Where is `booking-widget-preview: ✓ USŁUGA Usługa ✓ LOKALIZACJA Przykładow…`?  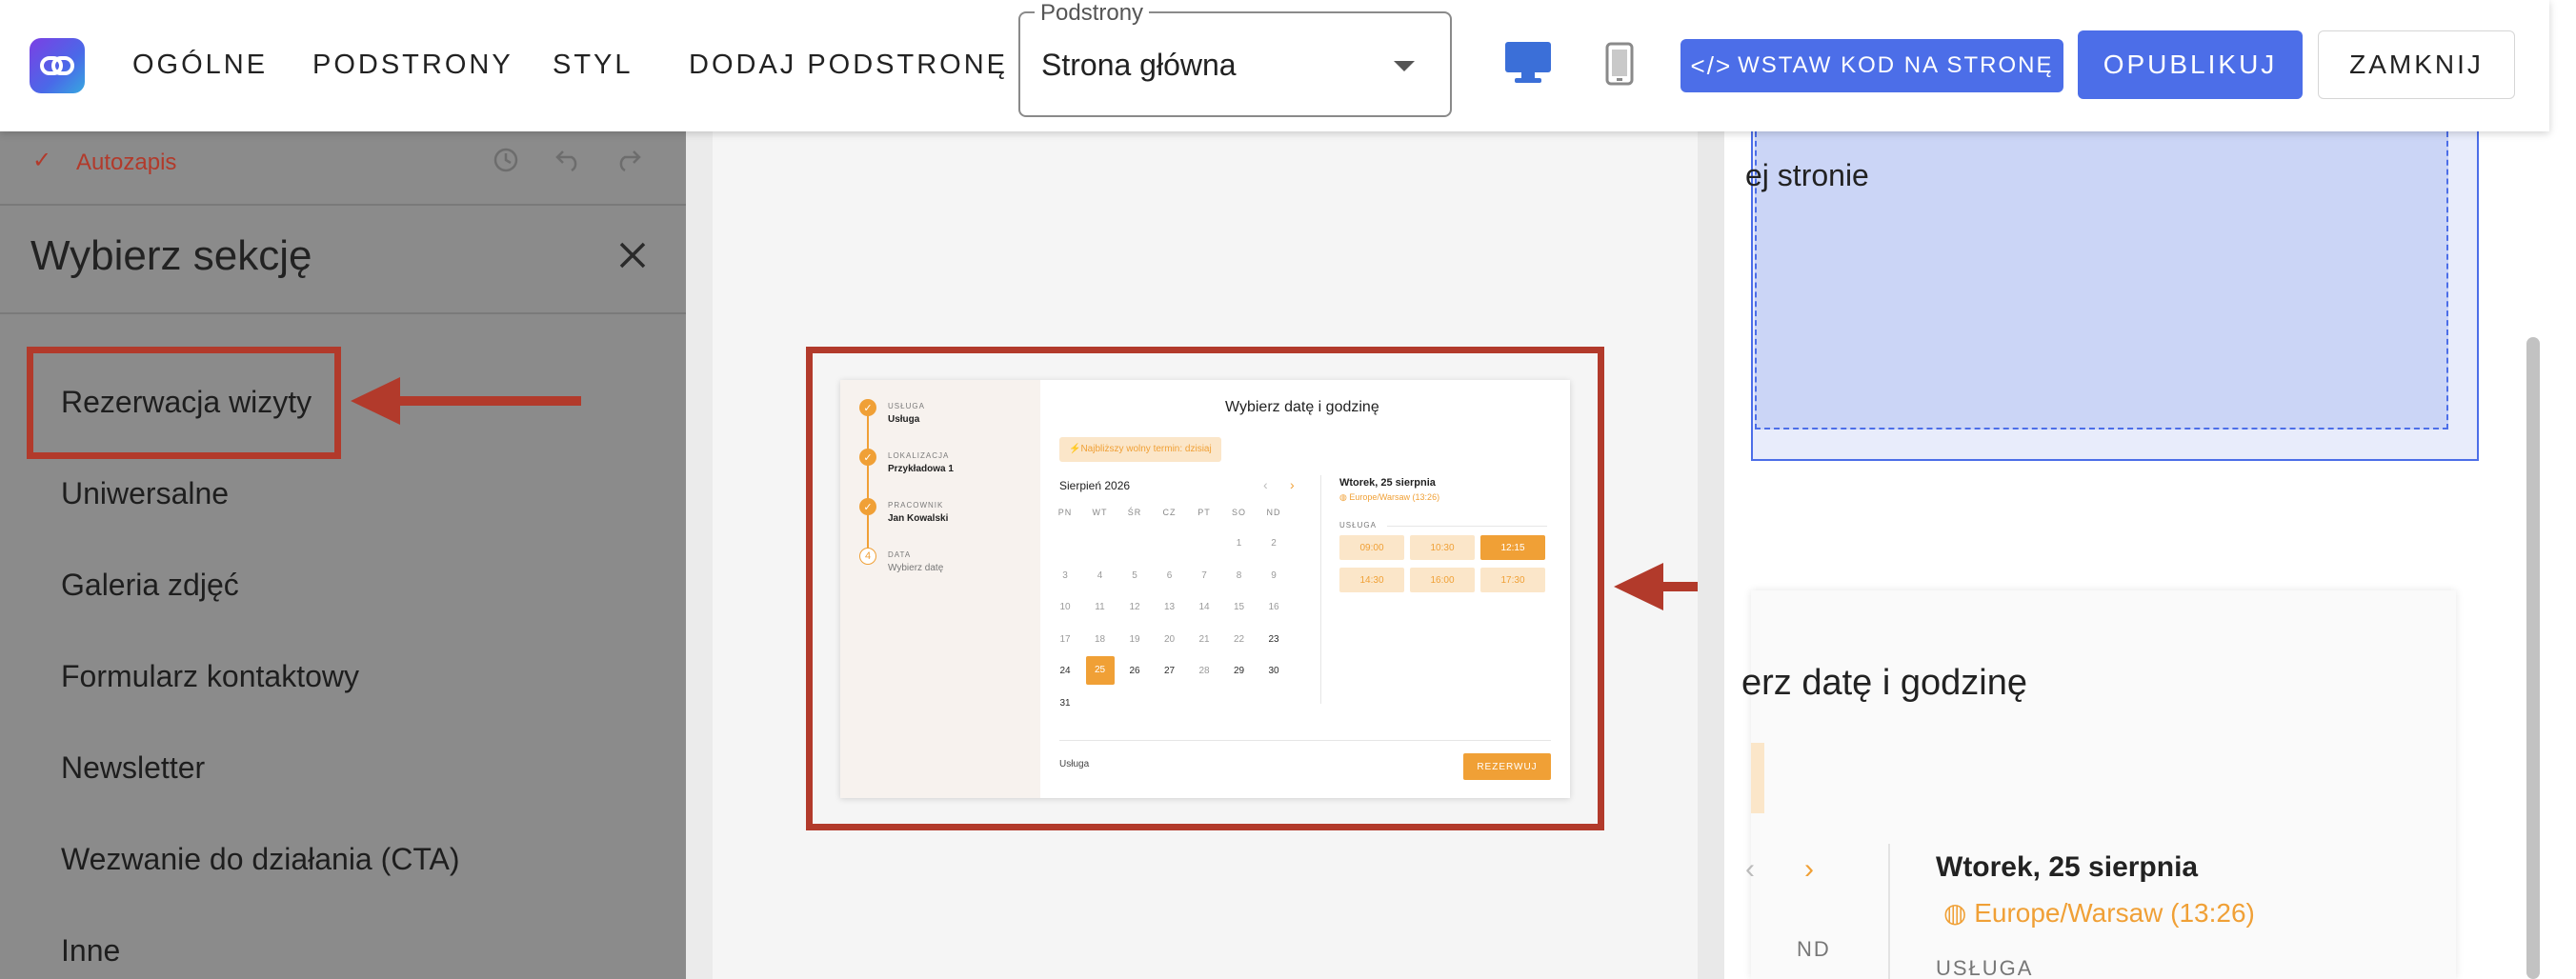 booking-widget-preview: ✓ USŁUGA Usługa ✓ LOKALIZACJA Przykładow… is located at coordinates (1205, 589).